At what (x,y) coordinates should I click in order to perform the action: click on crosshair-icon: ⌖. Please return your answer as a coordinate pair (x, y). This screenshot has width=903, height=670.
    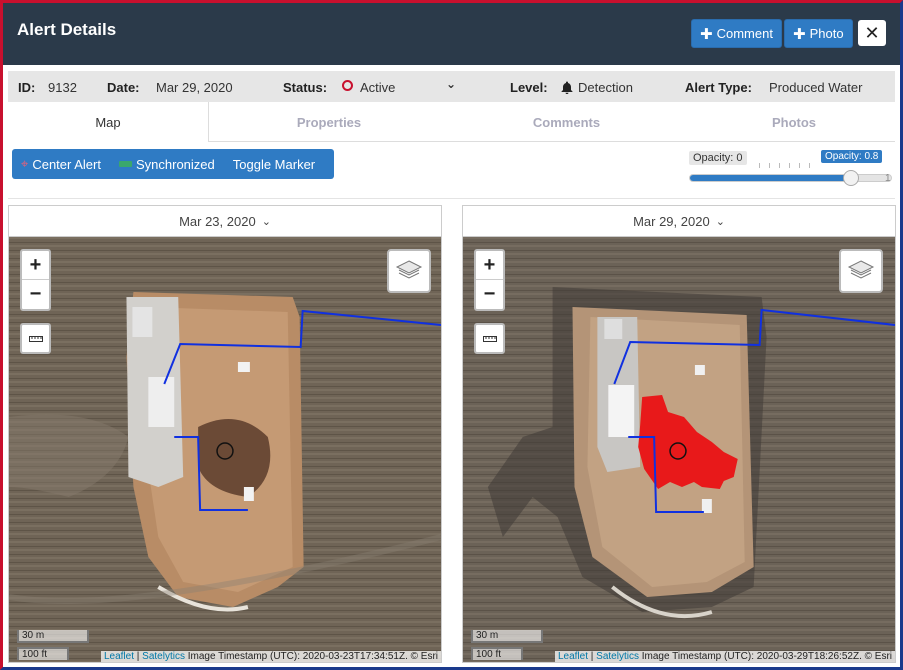
    Looking at the image, I should click on (25, 163).